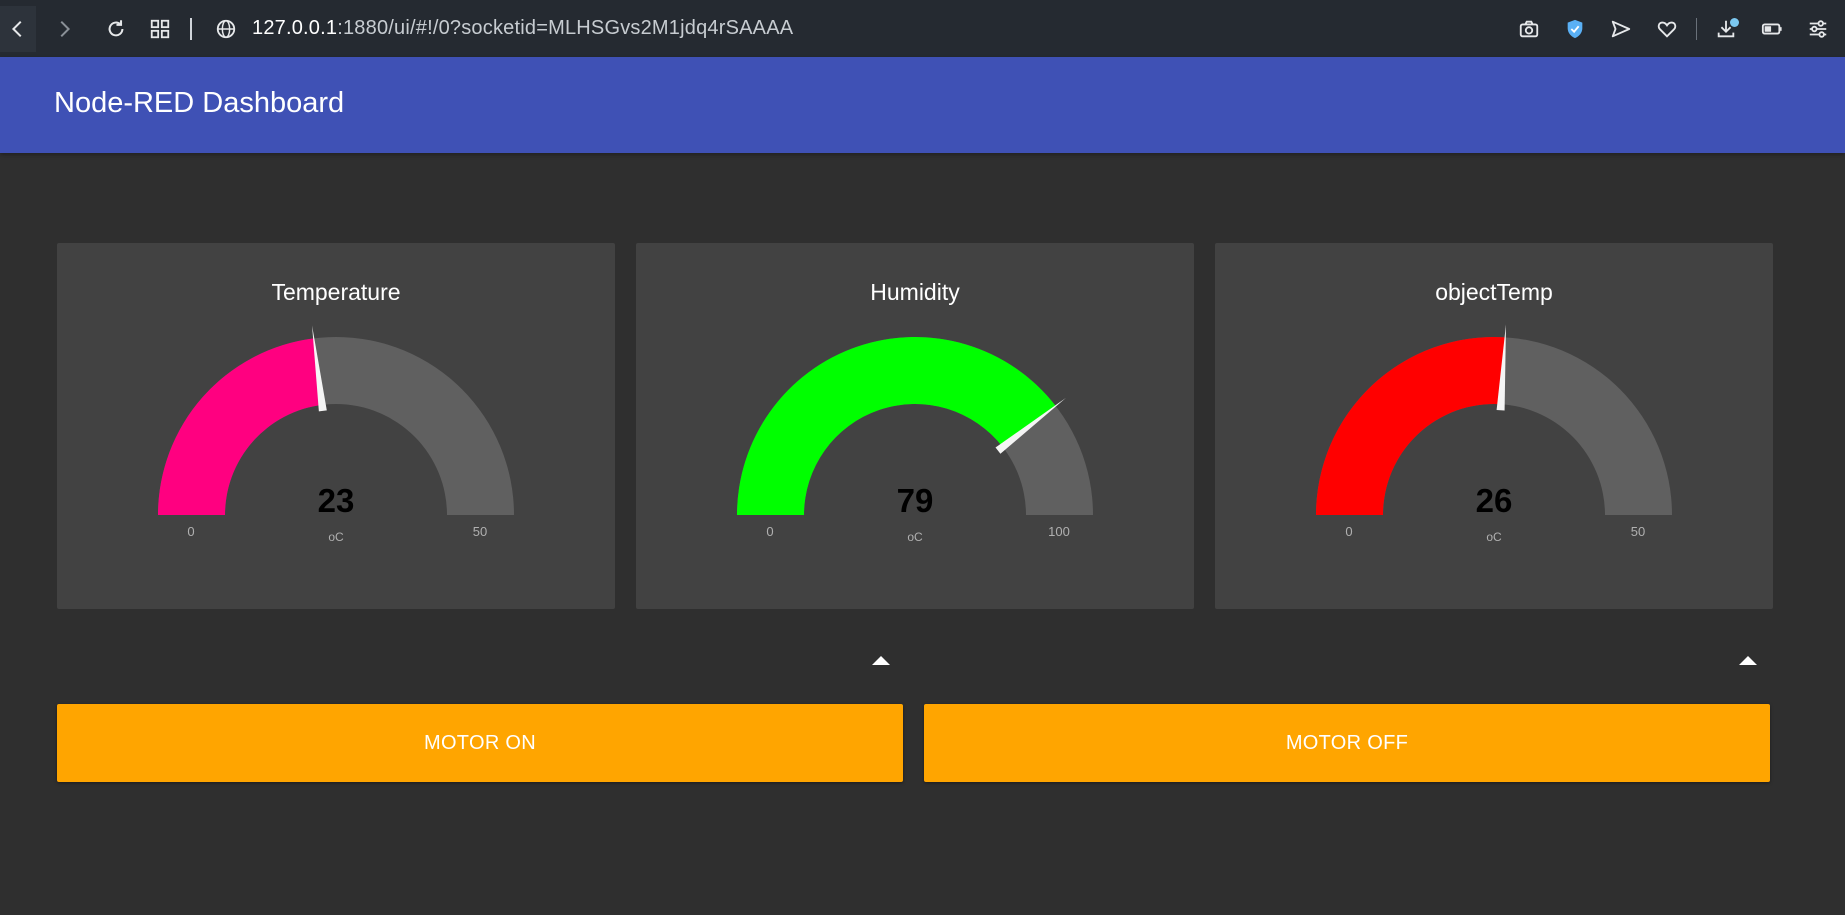 The width and height of the screenshot is (1845, 915). I want to click on reload-icon, so click(116, 27).